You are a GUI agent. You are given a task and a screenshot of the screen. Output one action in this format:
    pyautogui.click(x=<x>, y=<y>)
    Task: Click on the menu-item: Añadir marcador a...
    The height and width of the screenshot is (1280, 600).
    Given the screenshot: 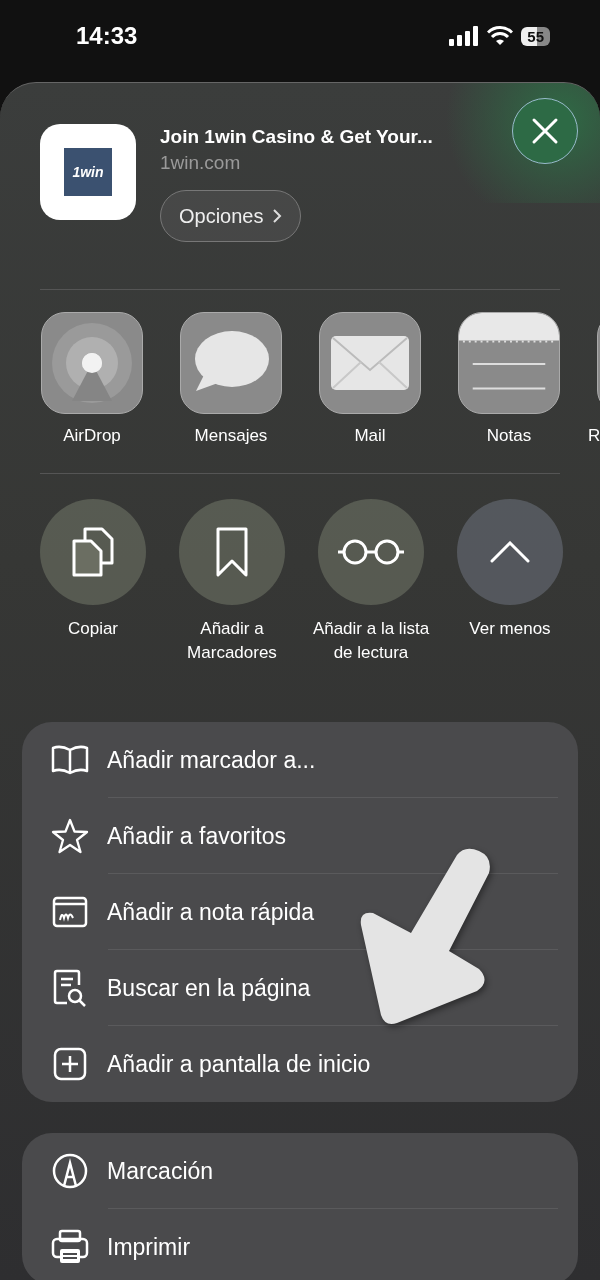 What is the action you would take?
    pyautogui.click(x=300, y=760)
    